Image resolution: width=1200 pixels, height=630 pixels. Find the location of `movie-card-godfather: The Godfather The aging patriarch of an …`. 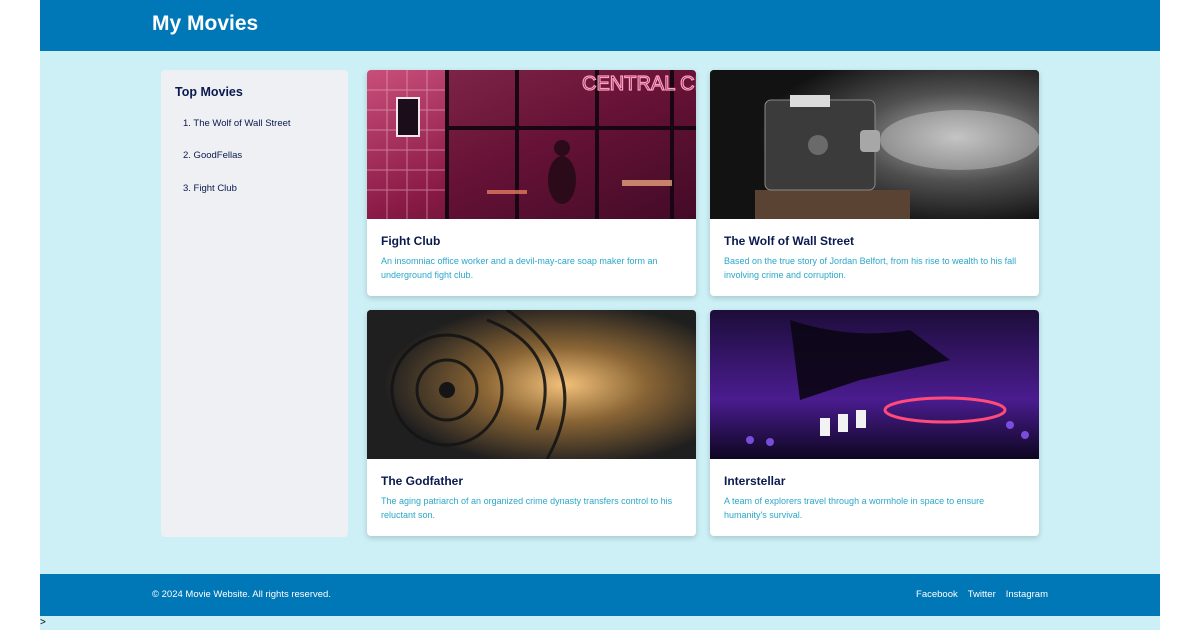

movie-card-godfather: The Godfather The aging patriarch of an … is located at coordinates (531, 423).